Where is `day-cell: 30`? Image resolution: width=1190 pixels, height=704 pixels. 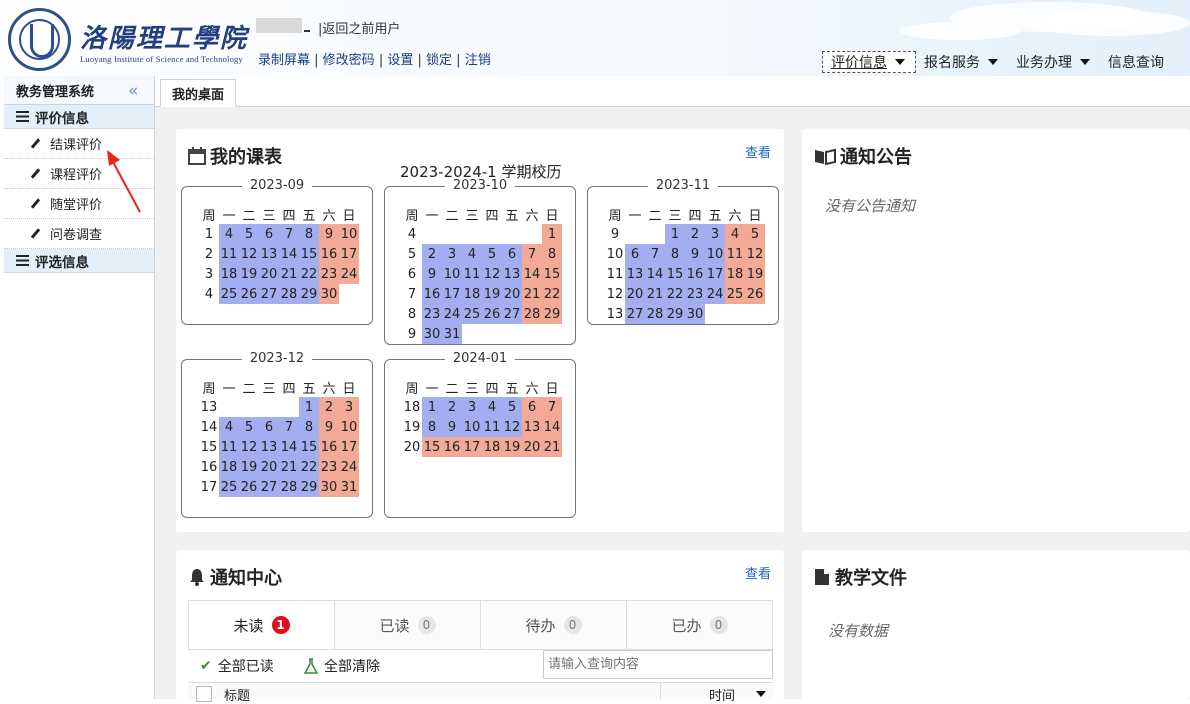 day-cell: 30 is located at coordinates (695, 314).